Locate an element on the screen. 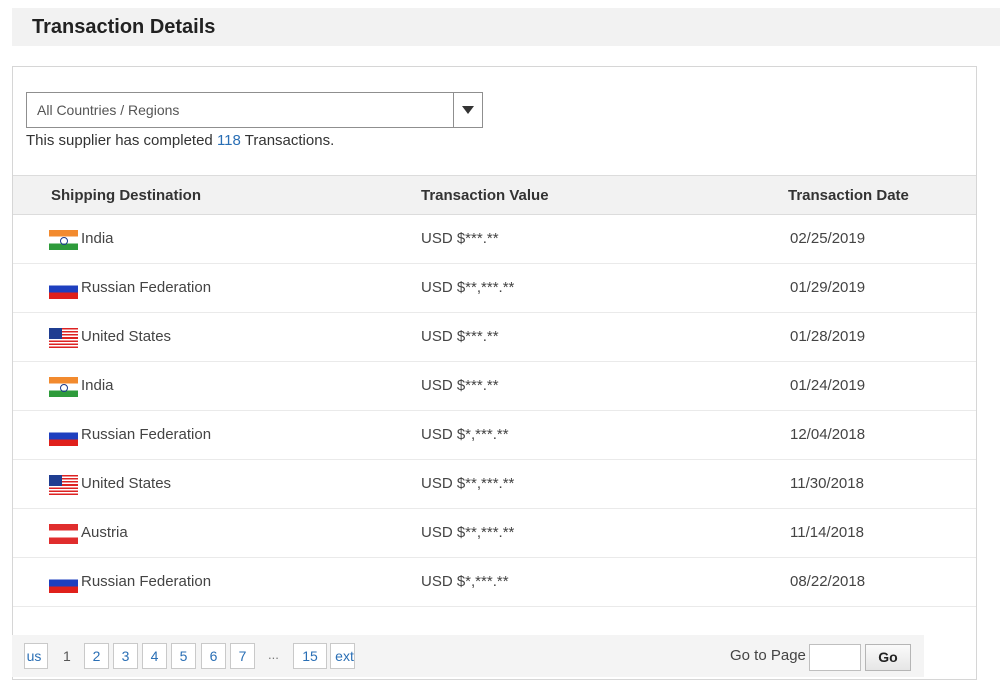 This screenshot has width=1000, height=689. destination-cell: Austria is located at coordinates (104, 532).